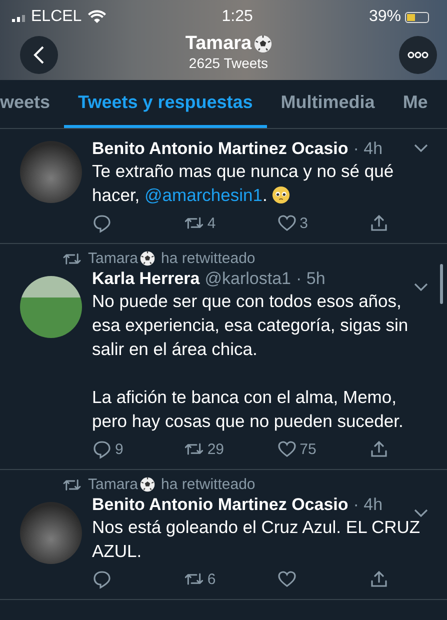 This screenshot has width=447, height=620. What do you see at coordinates (211, 579) in the screenshot?
I see `retweet-count: 6` at bounding box center [211, 579].